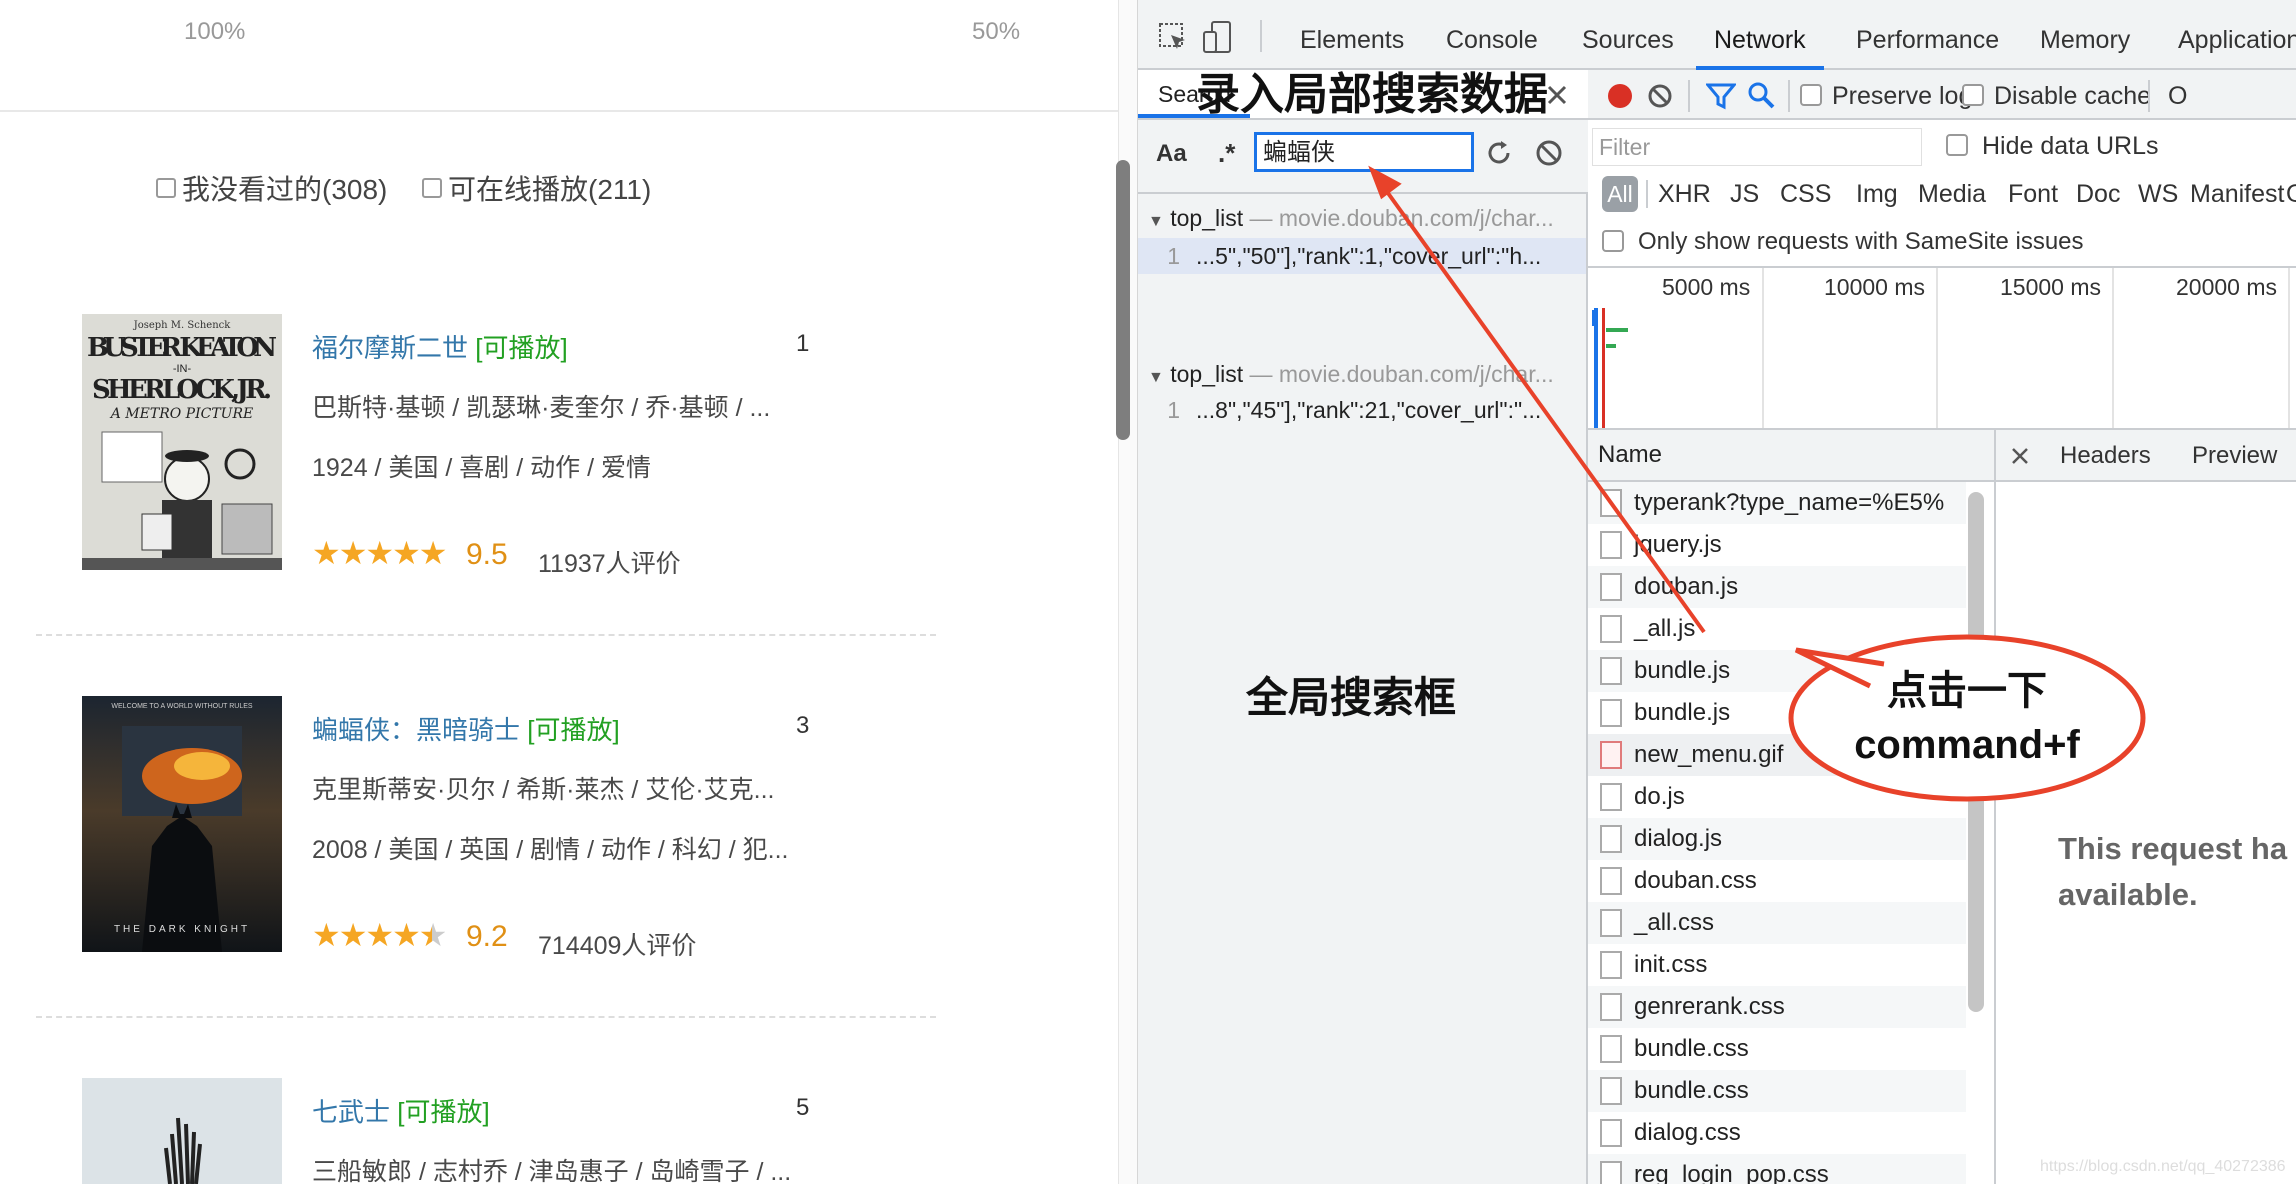 This screenshot has width=2296, height=1184. What do you see at coordinates (2177, 96) in the screenshot?
I see `throttling-select: O` at bounding box center [2177, 96].